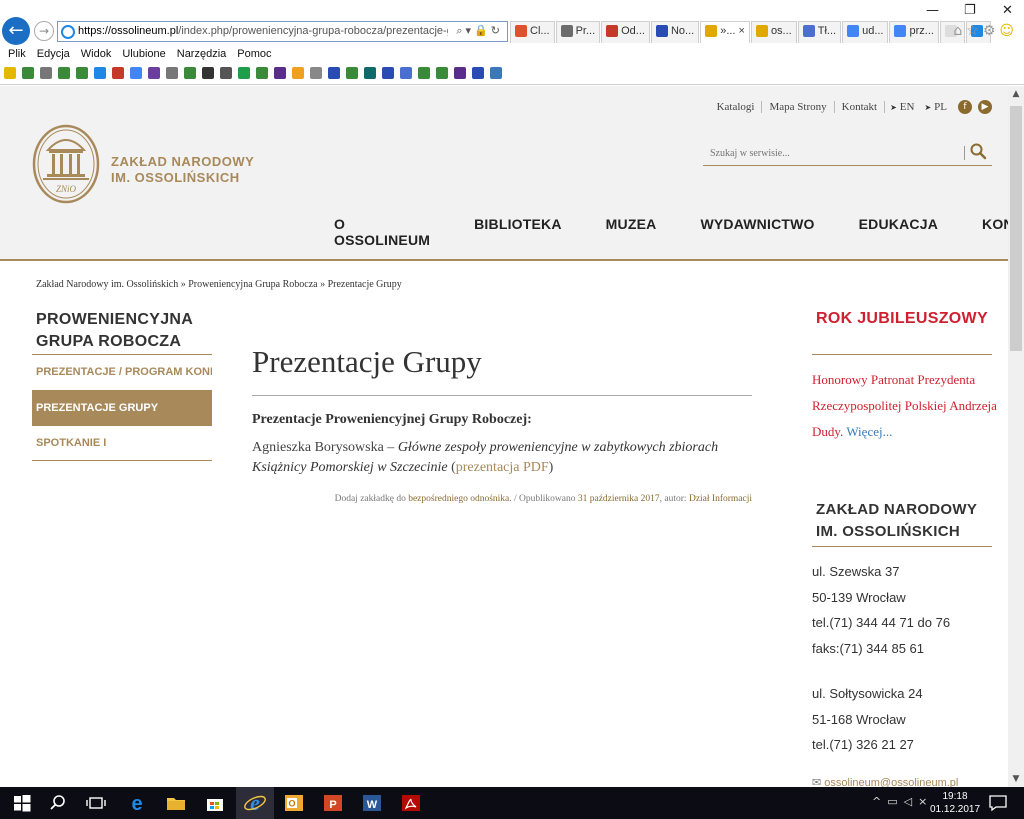 The height and width of the screenshot is (819, 1024). What do you see at coordinates (742, 31) in the screenshot?
I see `tab-close-icon: ×` at bounding box center [742, 31].